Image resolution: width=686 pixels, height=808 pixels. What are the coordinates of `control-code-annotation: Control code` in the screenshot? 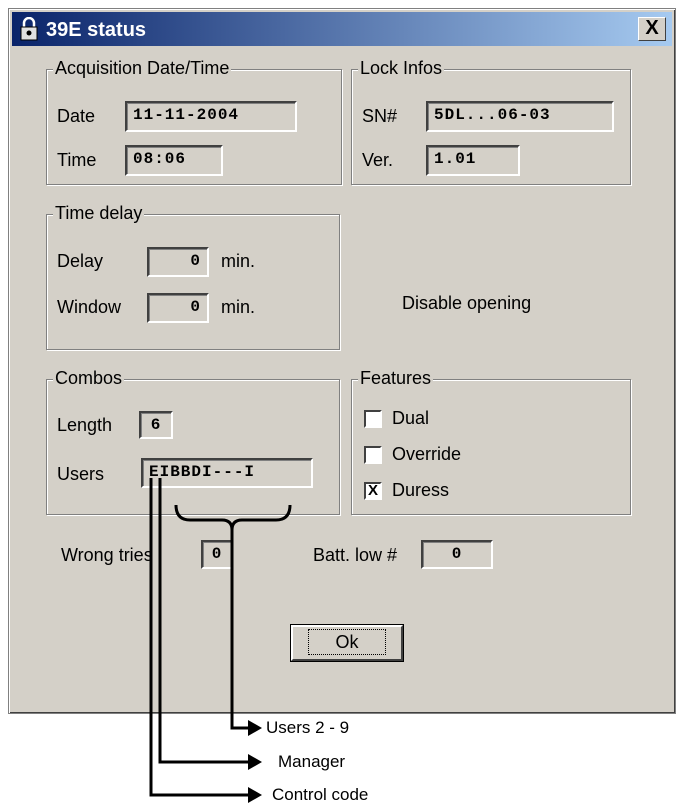 It's located at (320, 794).